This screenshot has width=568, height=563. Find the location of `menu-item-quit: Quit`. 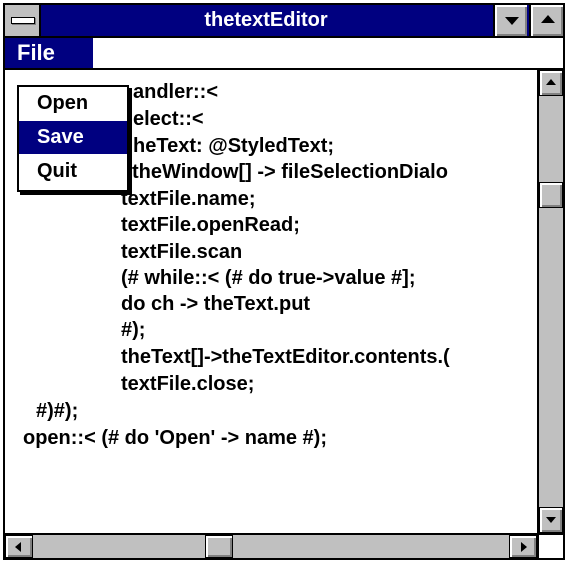

menu-item-quit: Quit is located at coordinates (73, 171).